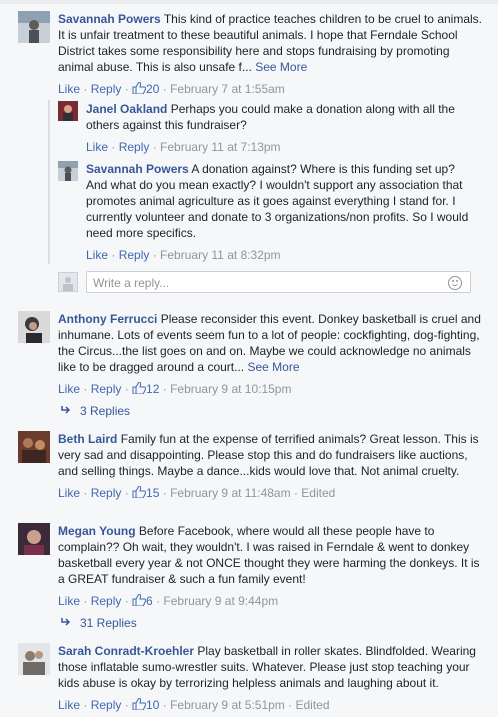 This screenshot has height=717, width=498. I want to click on like-count: 15, so click(145, 493).